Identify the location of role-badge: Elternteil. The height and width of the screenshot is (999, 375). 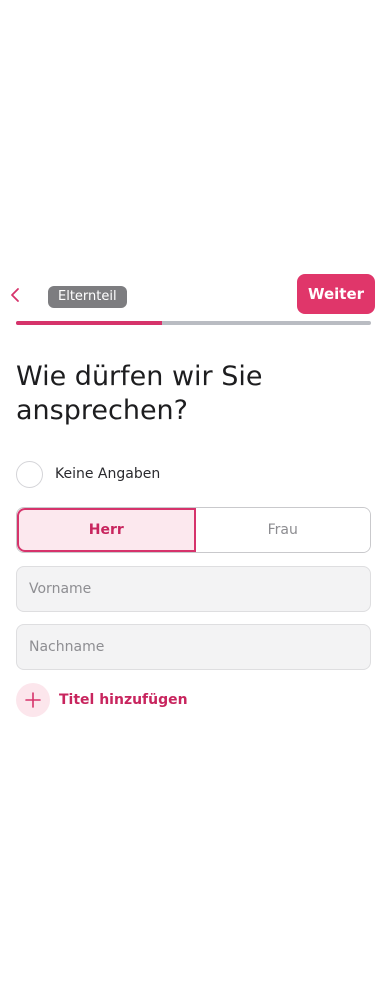
(87, 297).